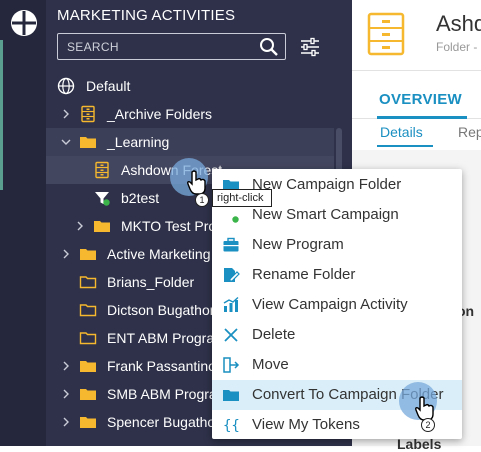  Describe the element at coordinates (159, 254) in the screenshot. I see `tree-item-label: Active Marketing` at that location.